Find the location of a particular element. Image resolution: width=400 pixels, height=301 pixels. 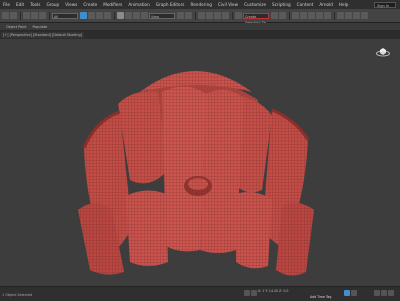

select-by-name-icon is located at coordinates (91, 15).